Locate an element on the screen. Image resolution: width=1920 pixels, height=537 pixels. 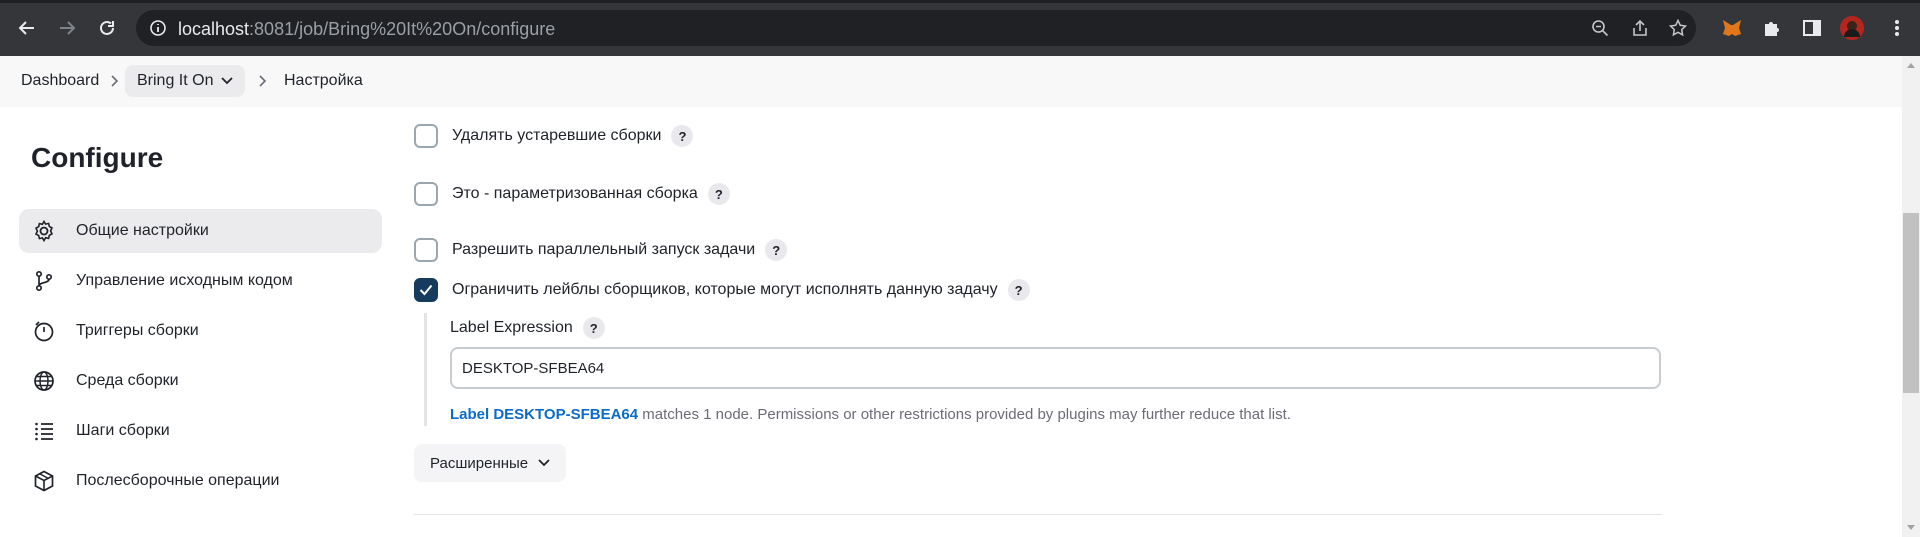
option-discard-old-builds: Удалять устаревшие сборки ? is located at coordinates (554, 136).